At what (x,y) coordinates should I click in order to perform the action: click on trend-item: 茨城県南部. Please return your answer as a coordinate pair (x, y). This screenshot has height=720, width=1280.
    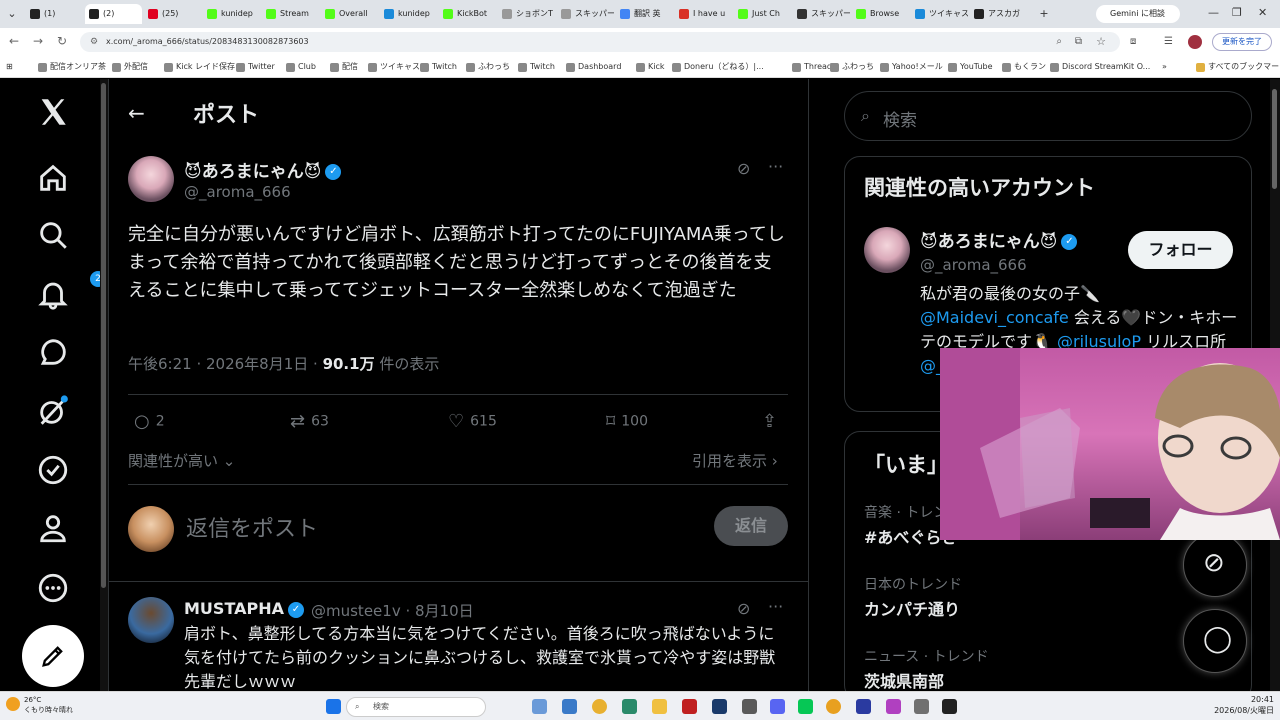
    Looking at the image, I should click on (904, 680).